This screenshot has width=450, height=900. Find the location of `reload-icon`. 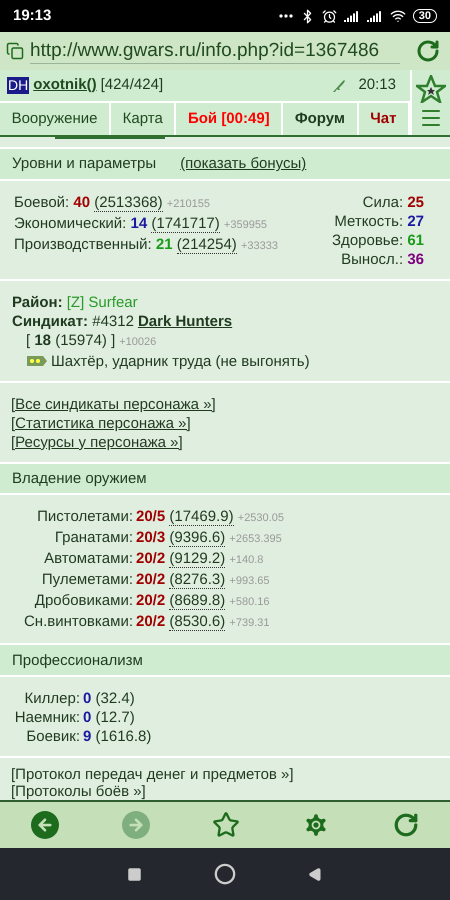

reload-icon is located at coordinates (428, 51).